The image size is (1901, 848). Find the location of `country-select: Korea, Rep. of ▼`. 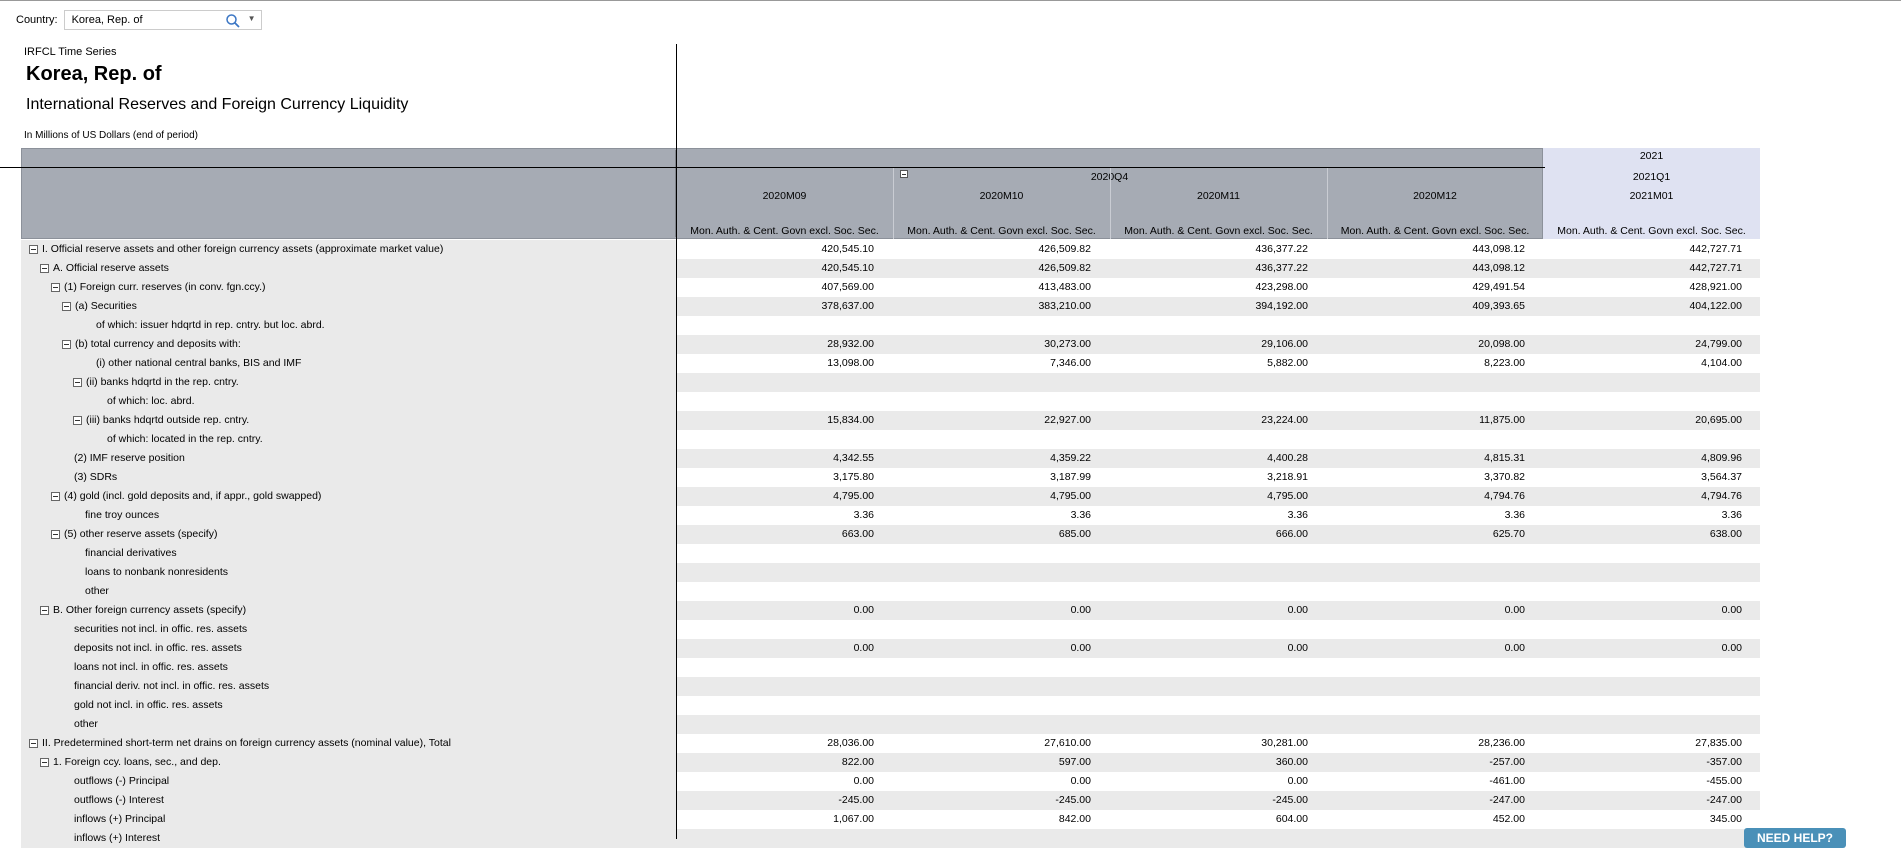

country-select: Korea, Rep. of ▼ is located at coordinates (162, 20).